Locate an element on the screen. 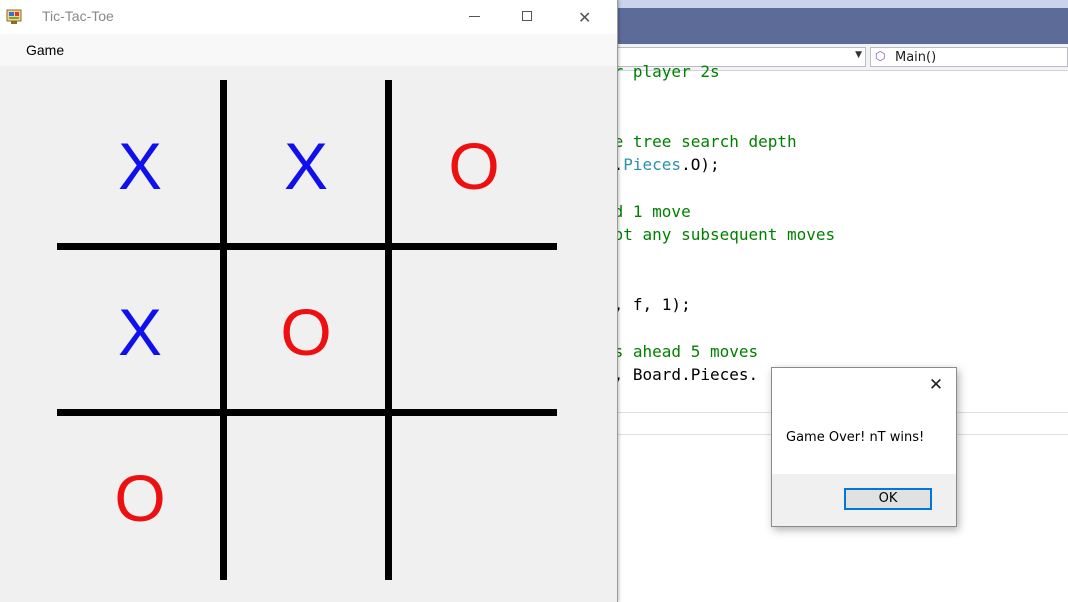  title-bar: Tic-Tac-Toe ✕ is located at coordinates (308, 17).